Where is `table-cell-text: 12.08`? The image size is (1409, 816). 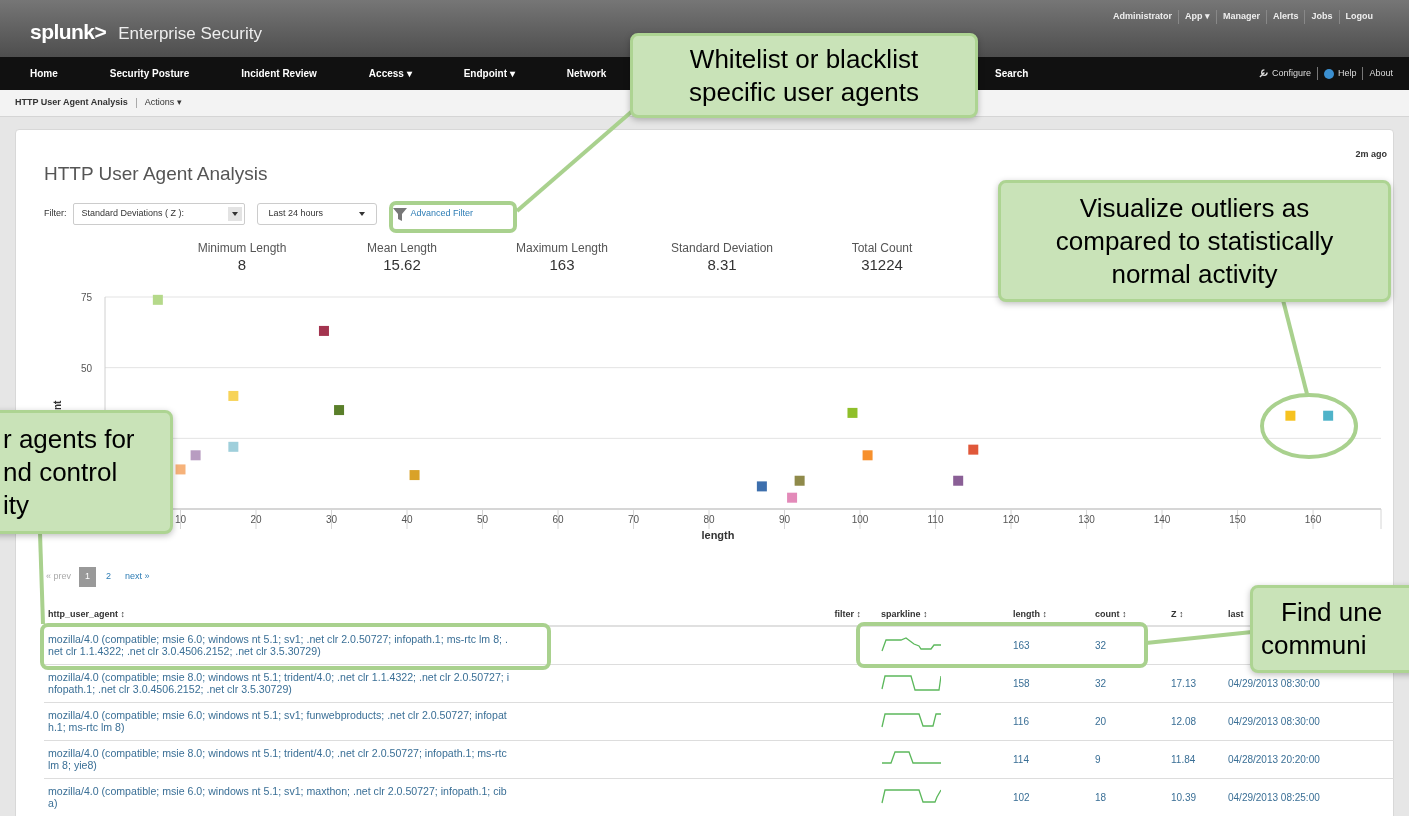
table-cell-text: 12.08 is located at coordinates (1184, 721).